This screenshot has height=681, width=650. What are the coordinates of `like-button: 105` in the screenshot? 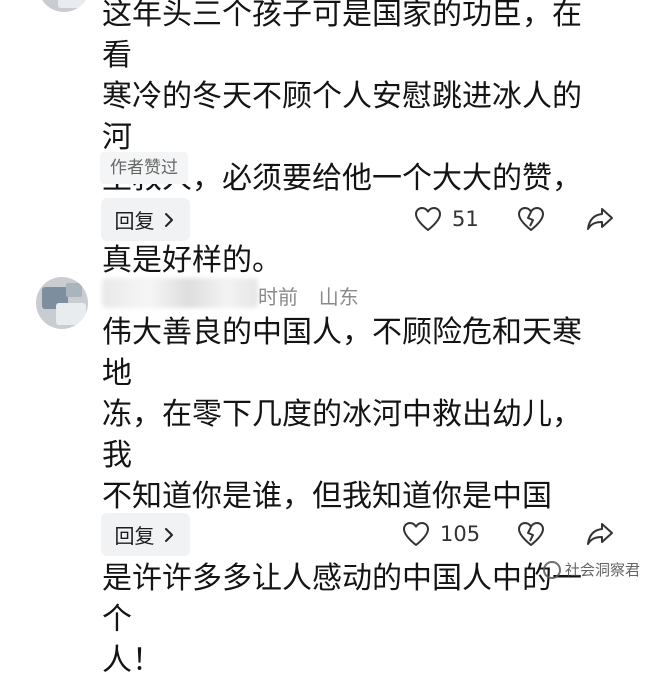 It's located at (441, 534).